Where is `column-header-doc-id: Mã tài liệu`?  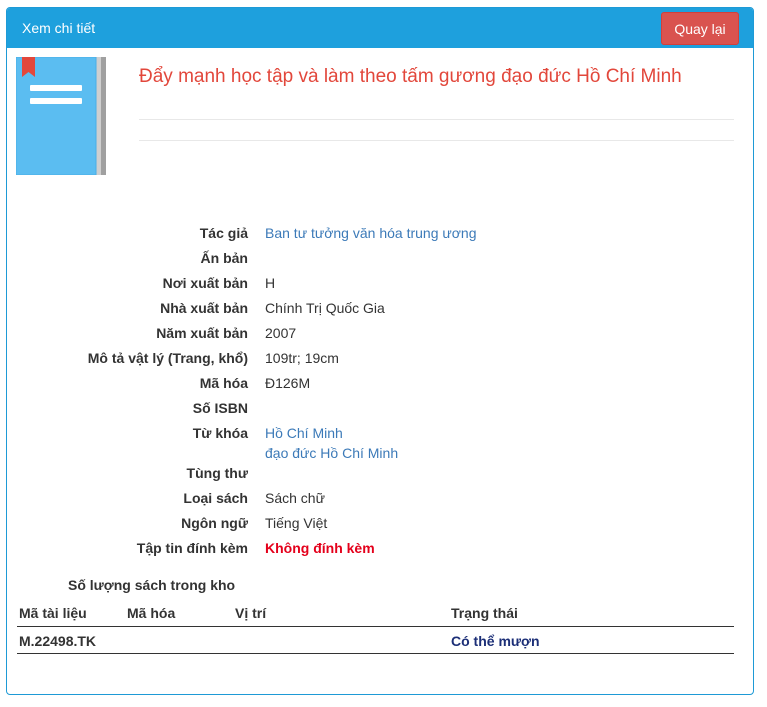 column-header-doc-id: Mã tài liệu is located at coordinates (53, 613).